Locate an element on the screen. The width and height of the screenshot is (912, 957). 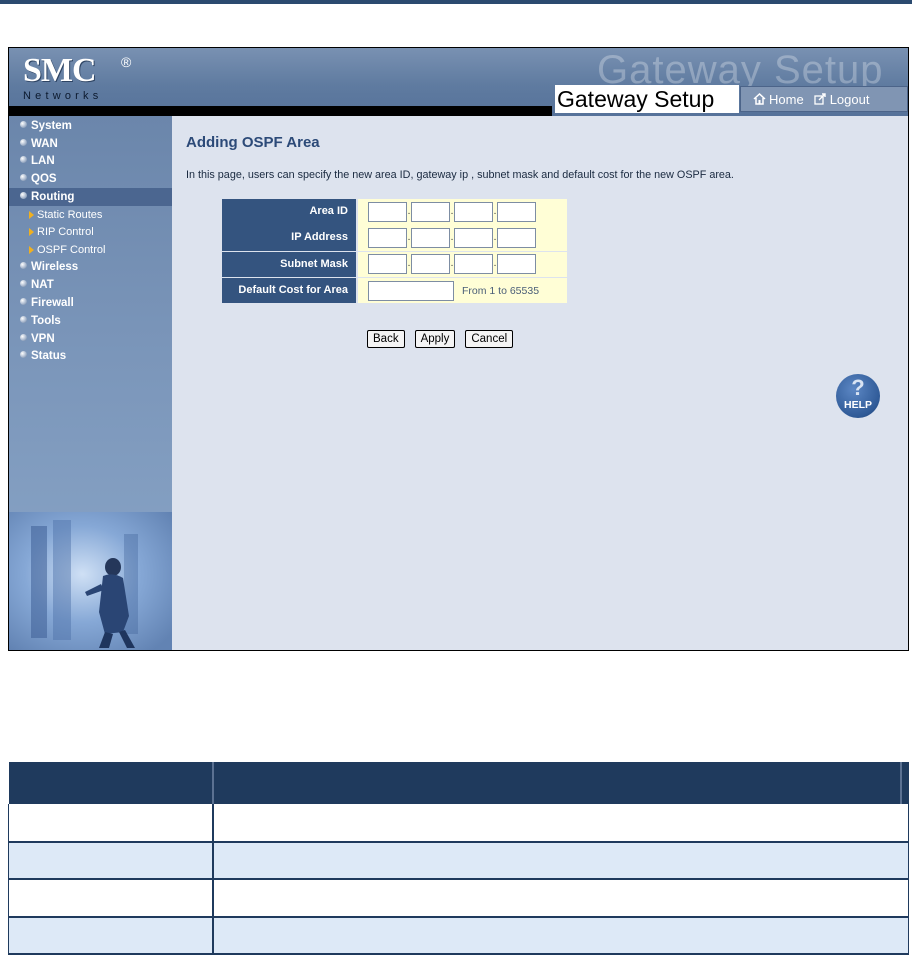
home-icon is located at coordinates (759, 99).